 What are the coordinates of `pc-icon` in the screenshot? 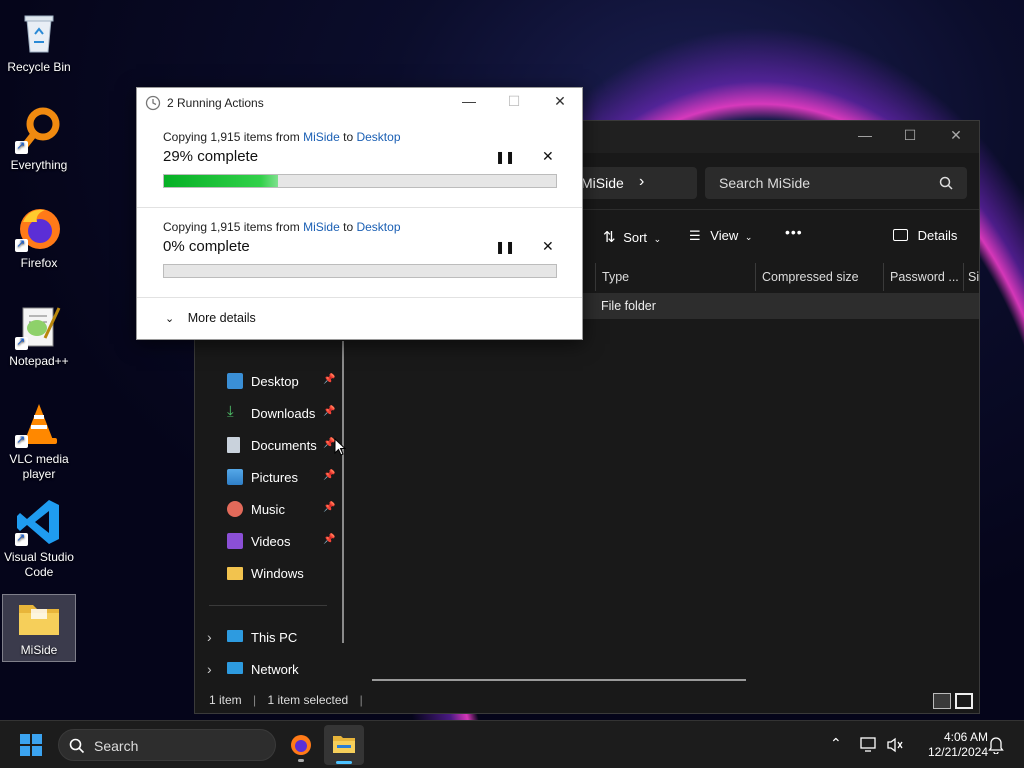 It's located at (235, 636).